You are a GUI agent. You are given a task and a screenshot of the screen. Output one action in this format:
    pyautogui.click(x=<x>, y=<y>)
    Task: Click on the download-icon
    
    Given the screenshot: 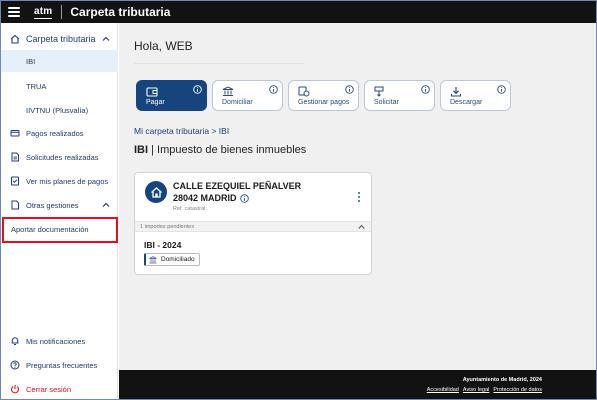 What is the action you would take?
    pyautogui.click(x=456, y=92)
    